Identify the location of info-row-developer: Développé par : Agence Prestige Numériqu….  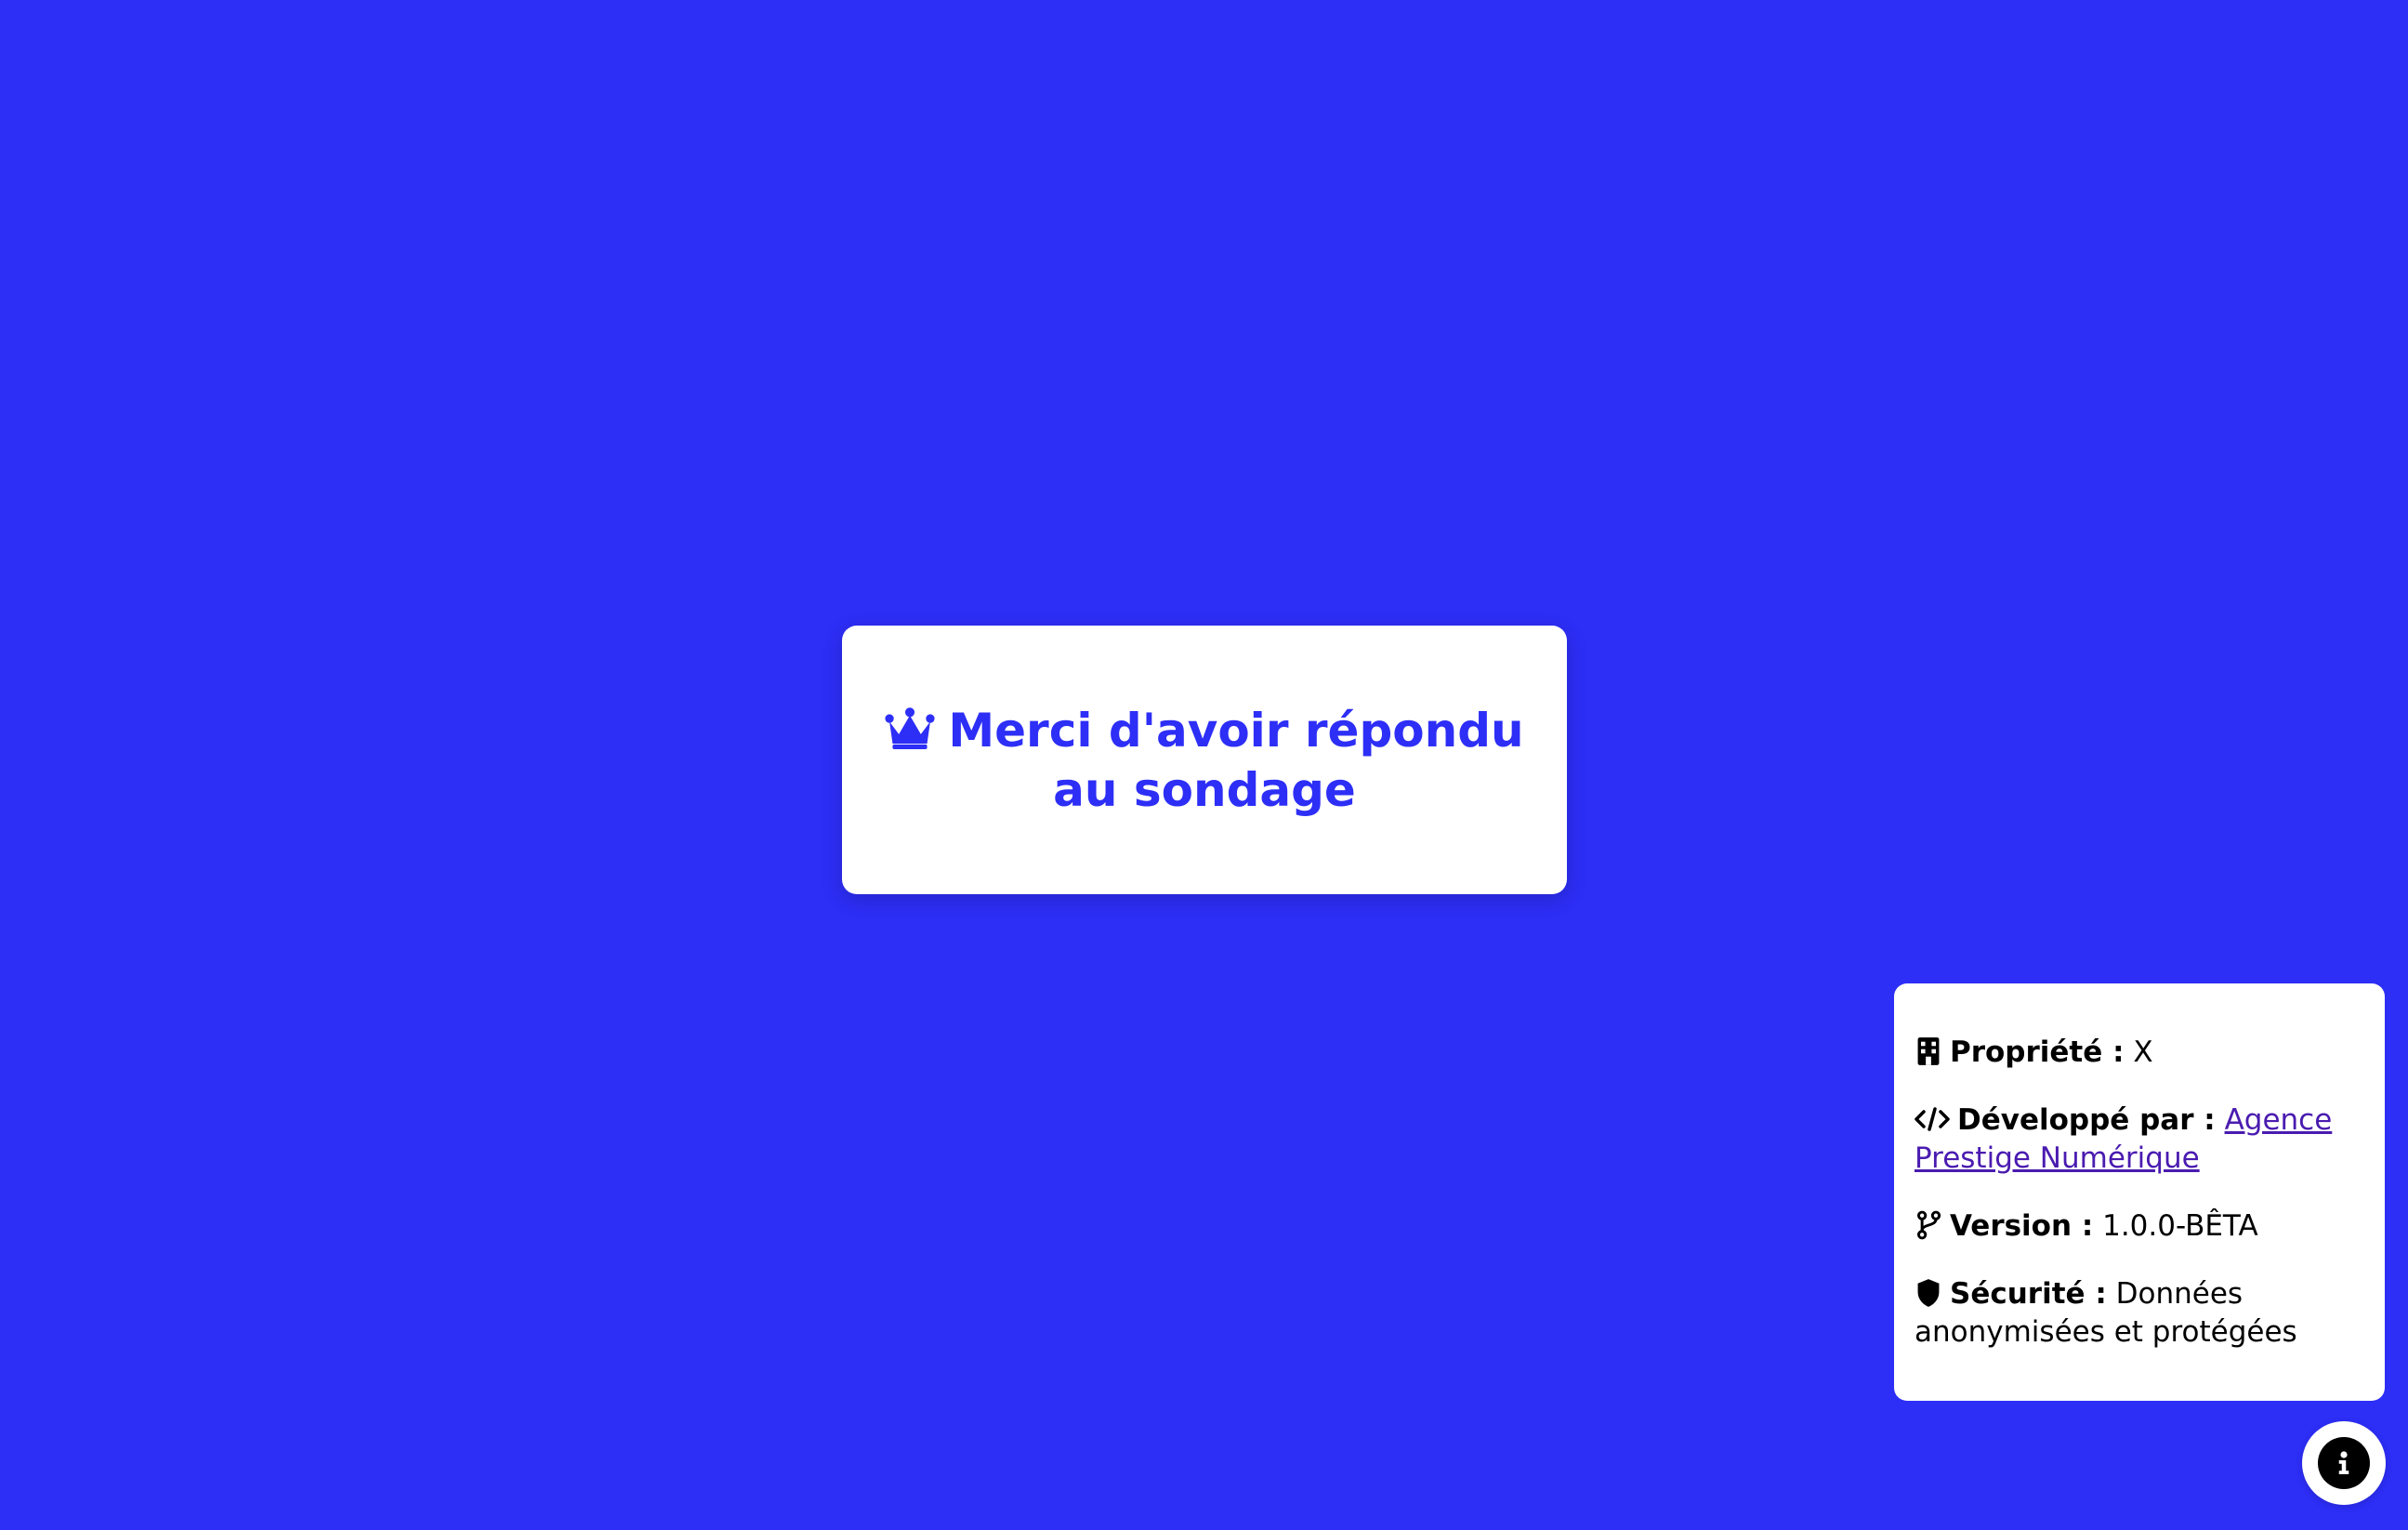
(2139, 1139).